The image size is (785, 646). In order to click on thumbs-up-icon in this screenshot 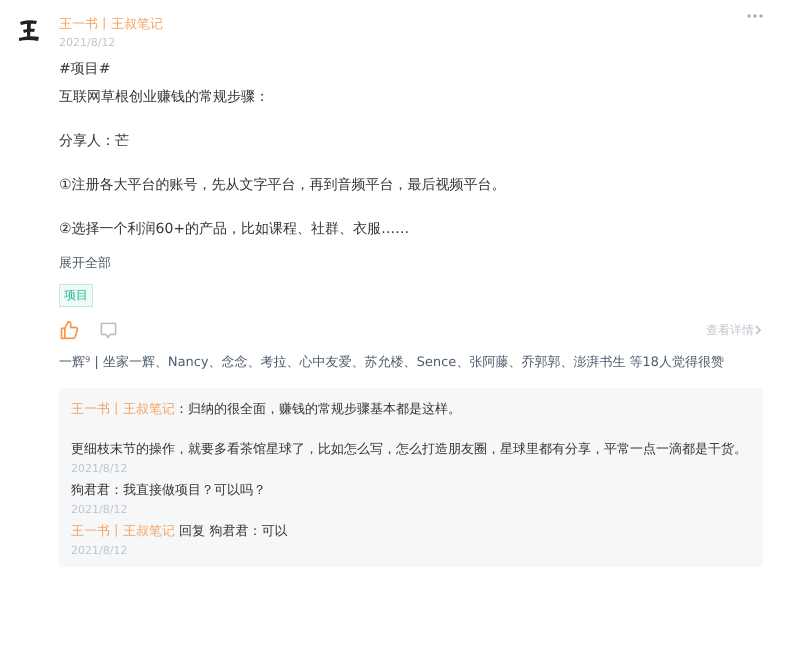, I will do `click(69, 330)`.